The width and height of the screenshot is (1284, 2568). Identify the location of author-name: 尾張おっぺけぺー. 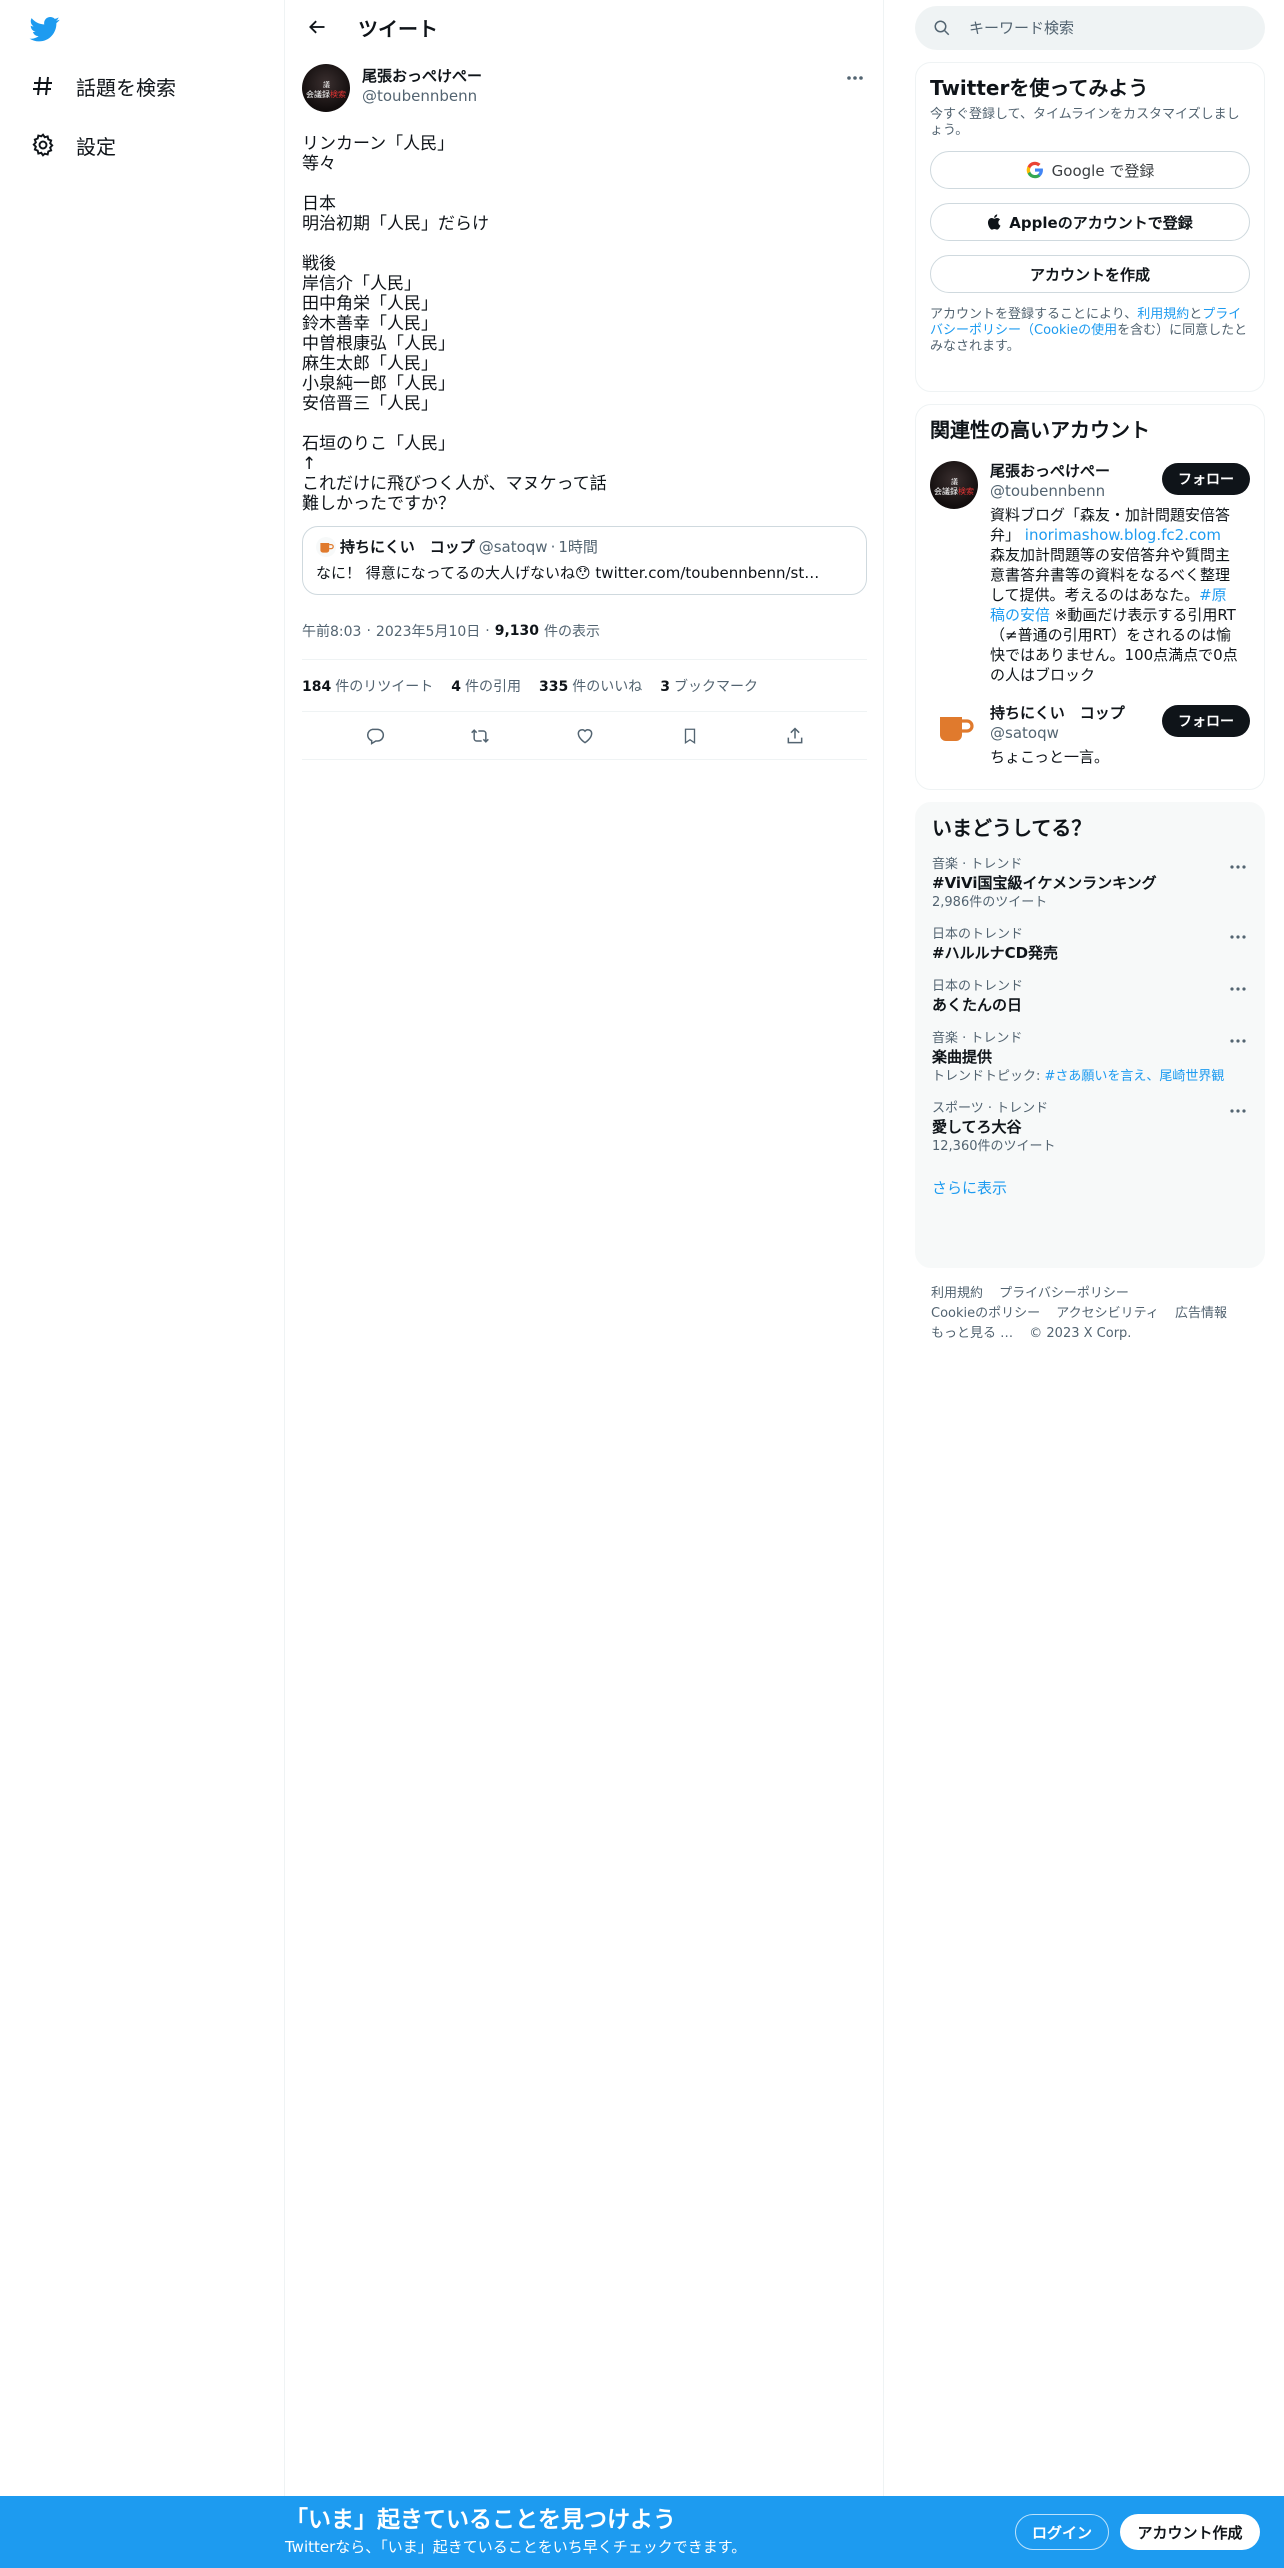
(422, 76).